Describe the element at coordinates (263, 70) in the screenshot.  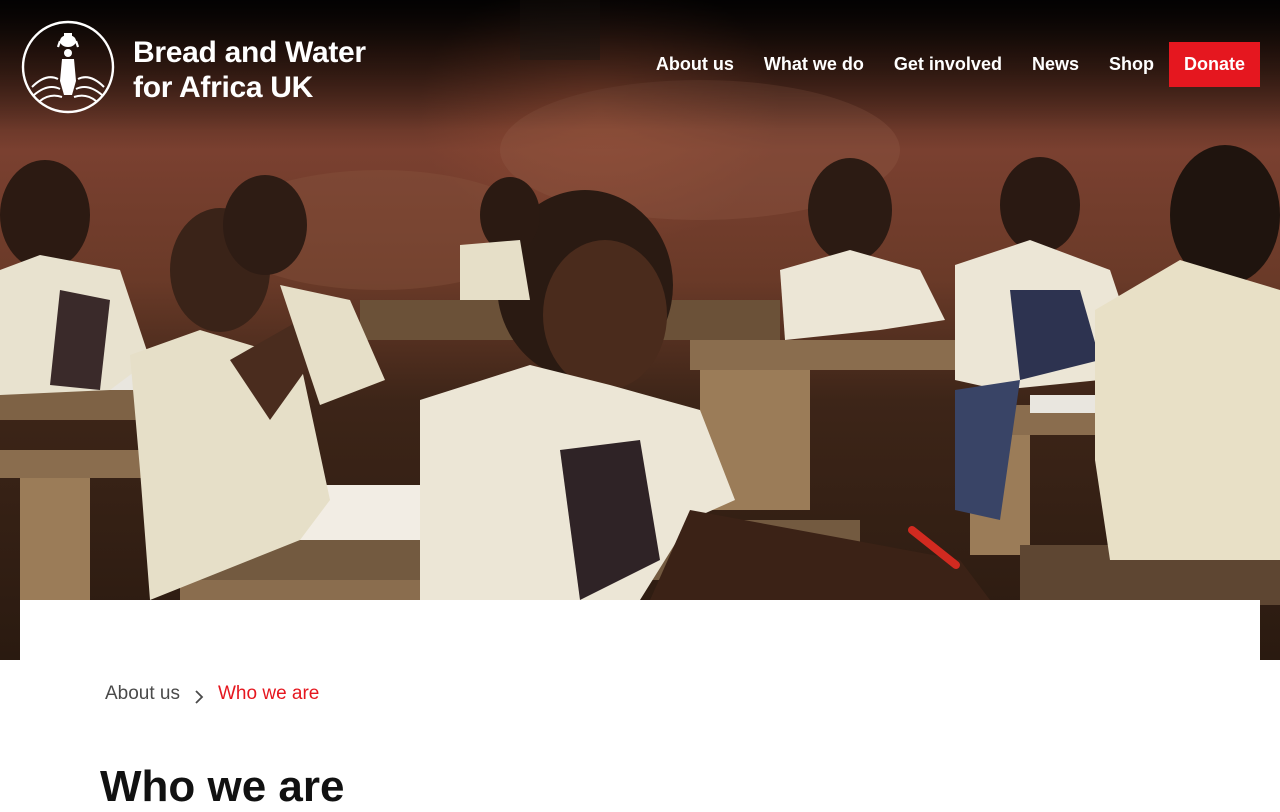
I see `site-name: Bread and Water for Africa UK` at that location.